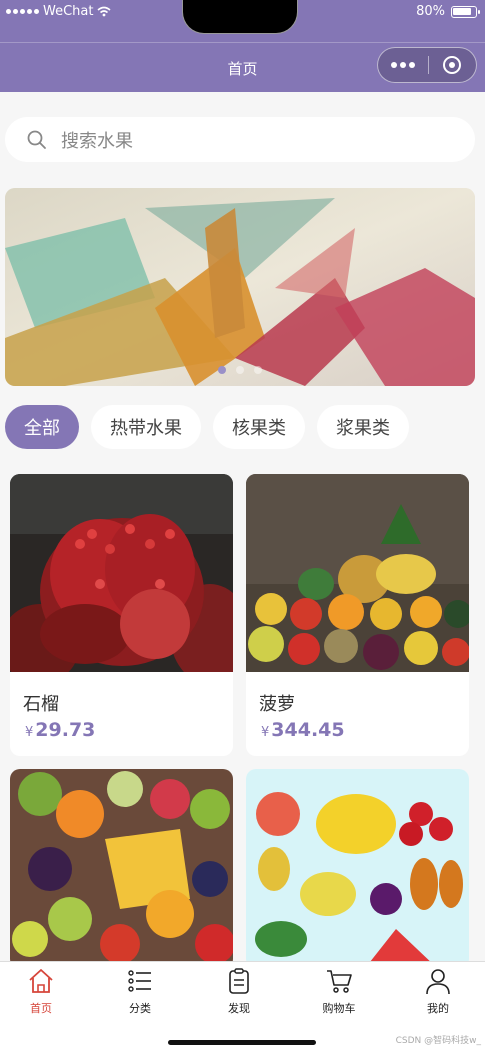  I want to click on carrier-indicator: WeChat, so click(58, 11).